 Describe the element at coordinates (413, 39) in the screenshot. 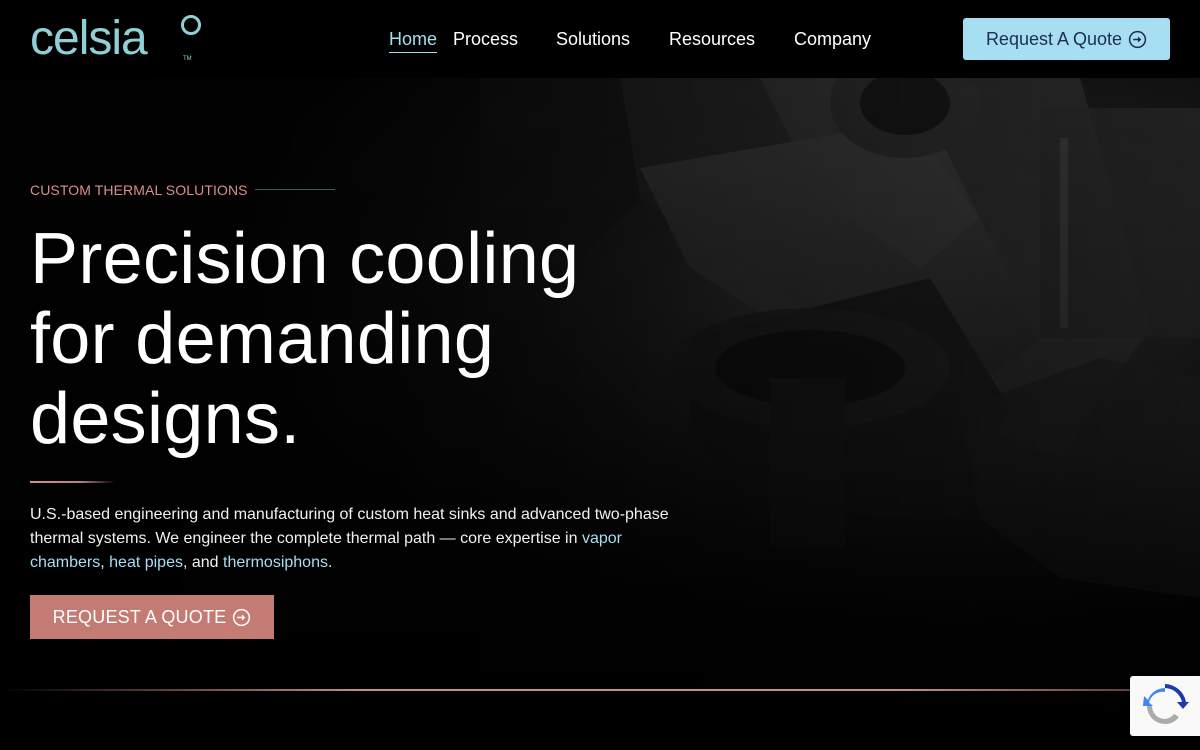

I see `nav-home: Home` at that location.